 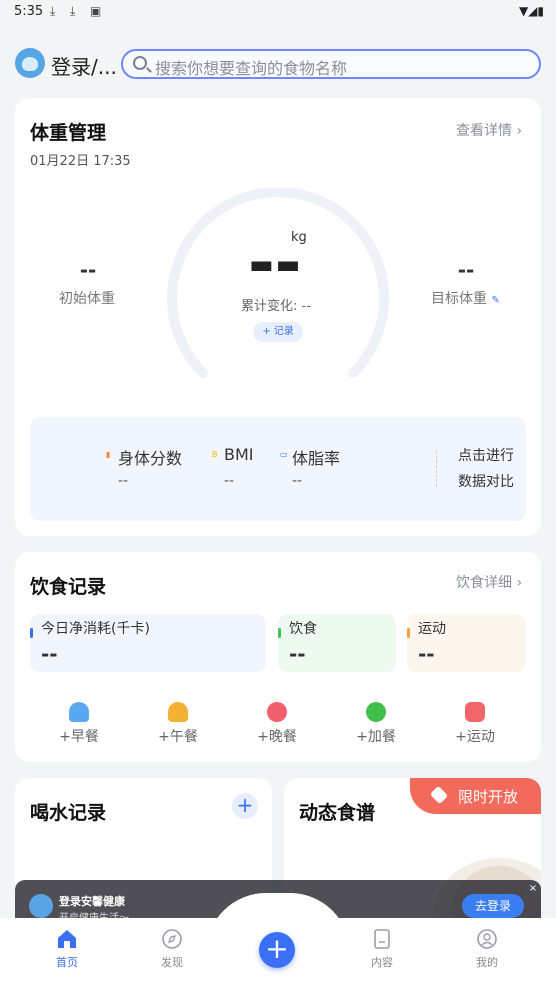 I want to click on breakfast-icon, so click(x=79, y=712).